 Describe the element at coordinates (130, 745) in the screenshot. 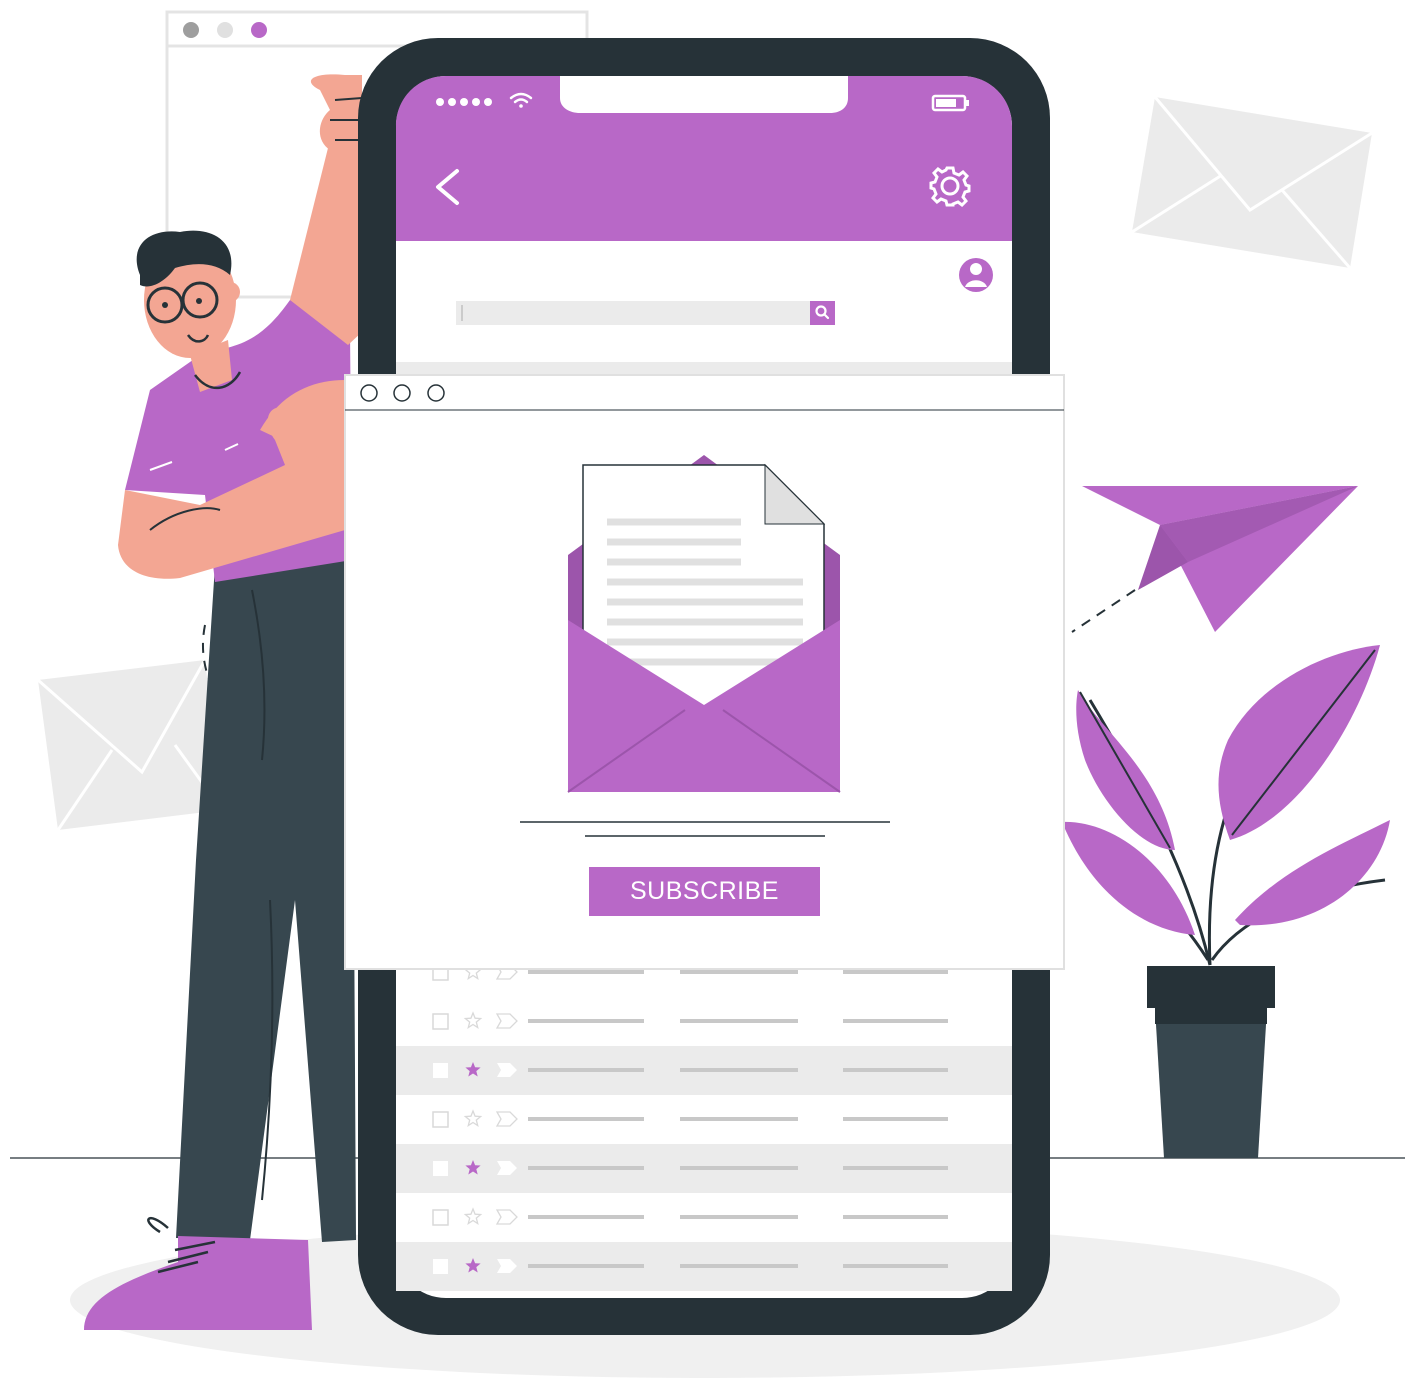

I see `envelope-left-icon` at that location.